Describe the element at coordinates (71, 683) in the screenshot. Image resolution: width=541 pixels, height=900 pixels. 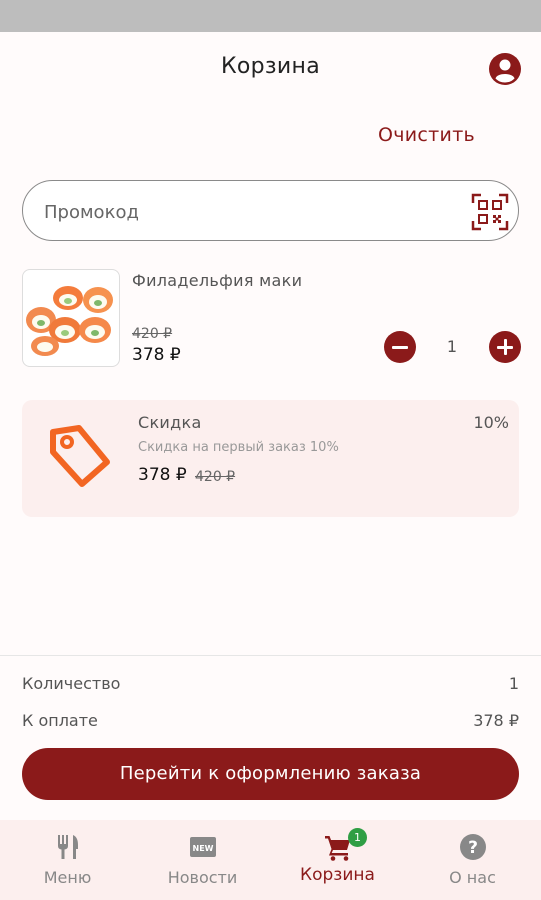
I see `quantity-label: Количество` at that location.